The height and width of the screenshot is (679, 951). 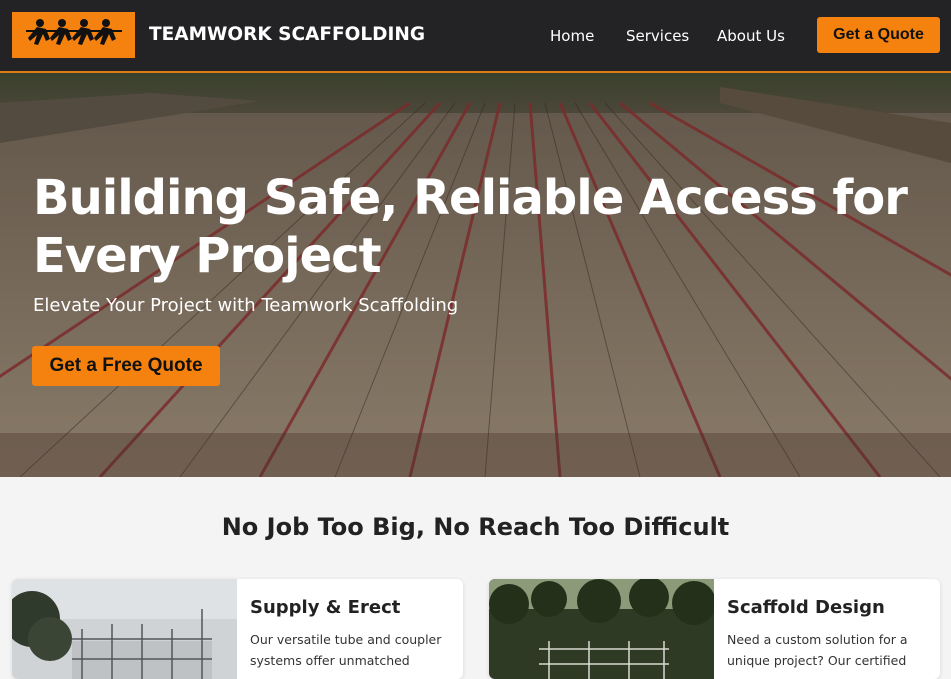 I want to click on card-image-forest-scaffold, so click(x=601, y=629).